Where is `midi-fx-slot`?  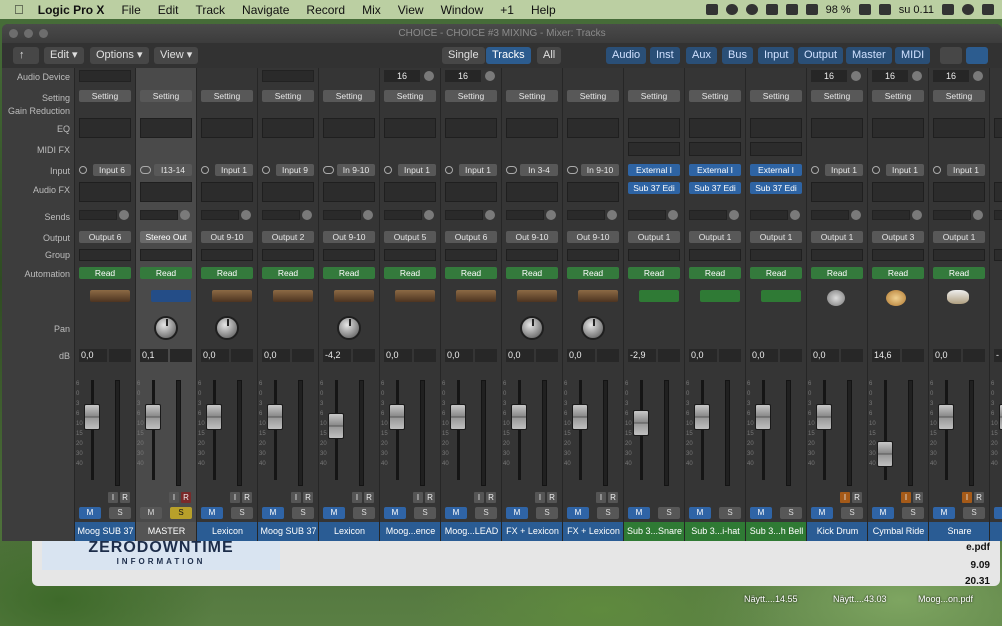 midi-fx-slot is located at coordinates (776, 149).